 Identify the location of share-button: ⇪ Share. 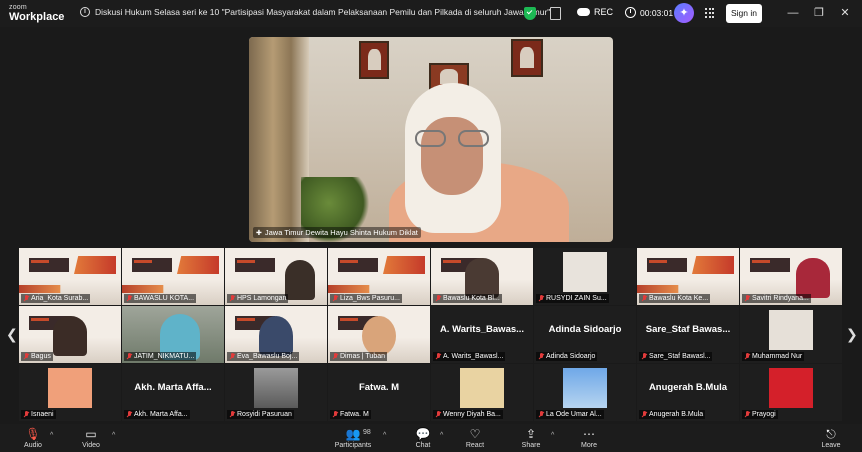
(531, 438).